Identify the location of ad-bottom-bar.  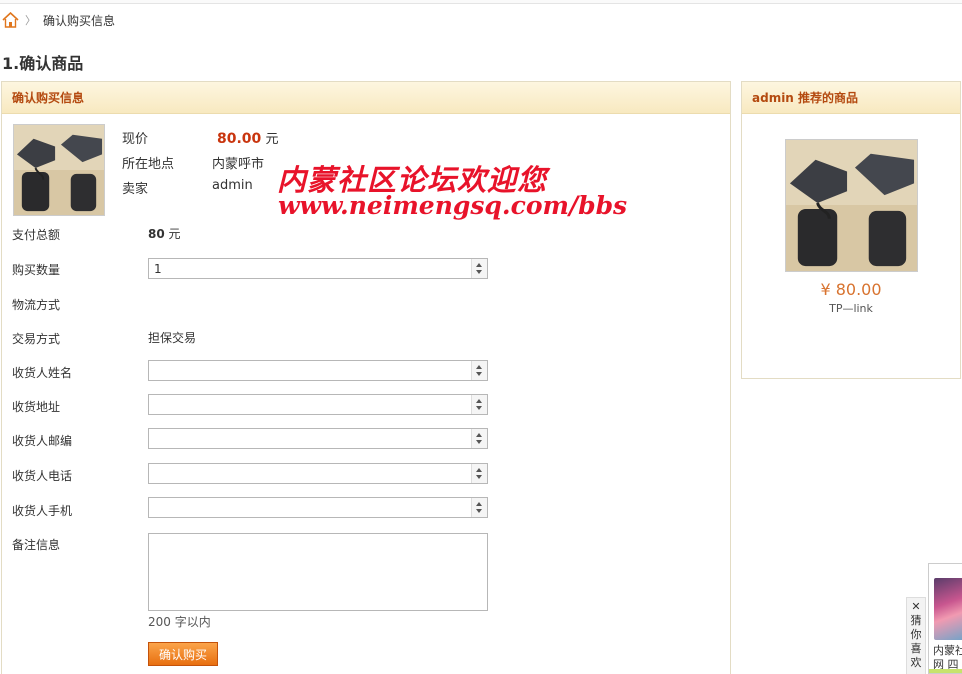
(945, 671).